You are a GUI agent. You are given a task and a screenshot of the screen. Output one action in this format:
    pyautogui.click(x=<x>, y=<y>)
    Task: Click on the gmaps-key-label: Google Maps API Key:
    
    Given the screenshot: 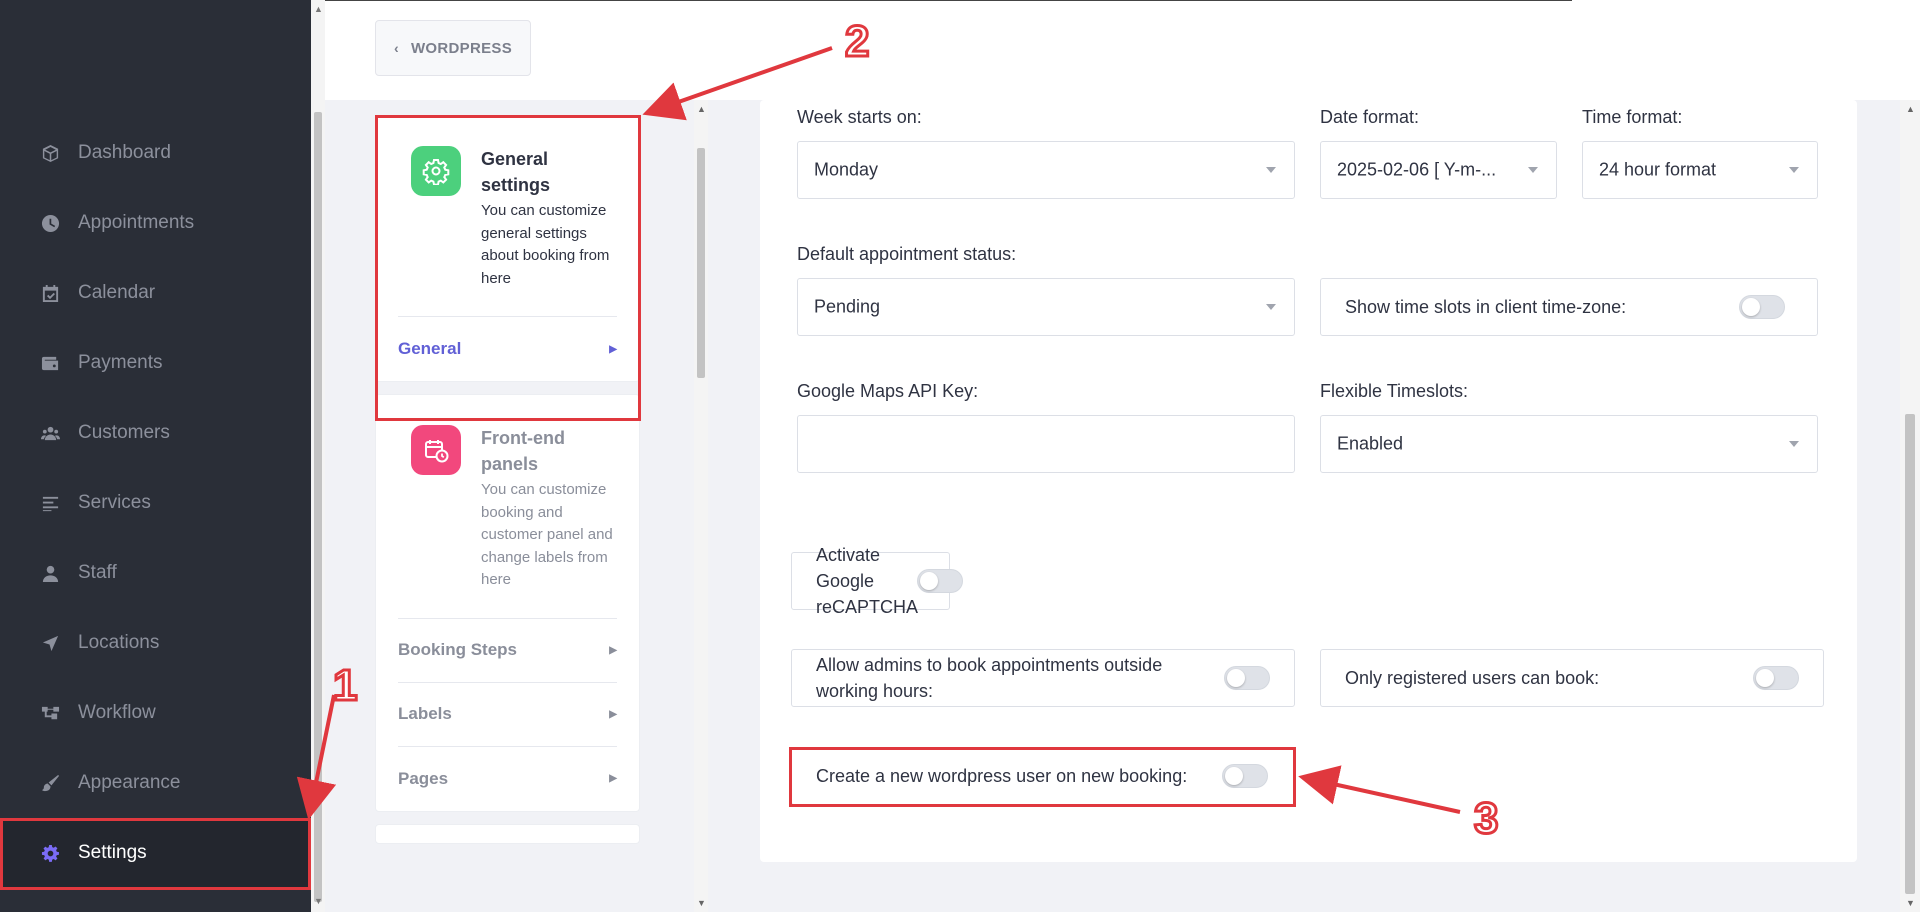 What is the action you would take?
    pyautogui.click(x=888, y=391)
    